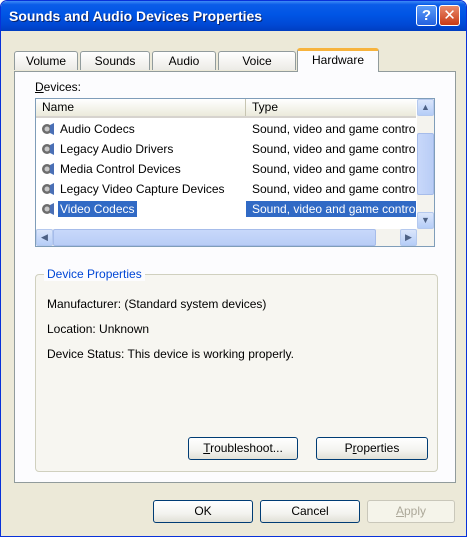 The height and width of the screenshot is (537, 467). I want to click on scroll-down-button: ▼, so click(425, 220).